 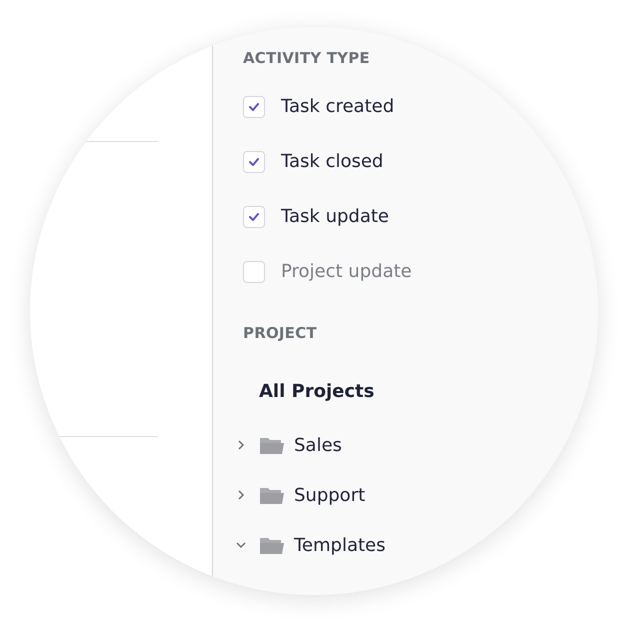 What do you see at coordinates (332, 161) in the screenshot?
I see `checkbox-label: Task closed` at bounding box center [332, 161].